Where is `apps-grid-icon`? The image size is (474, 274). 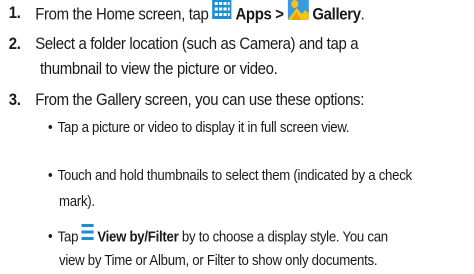 apps-grid-icon is located at coordinates (222, 13).